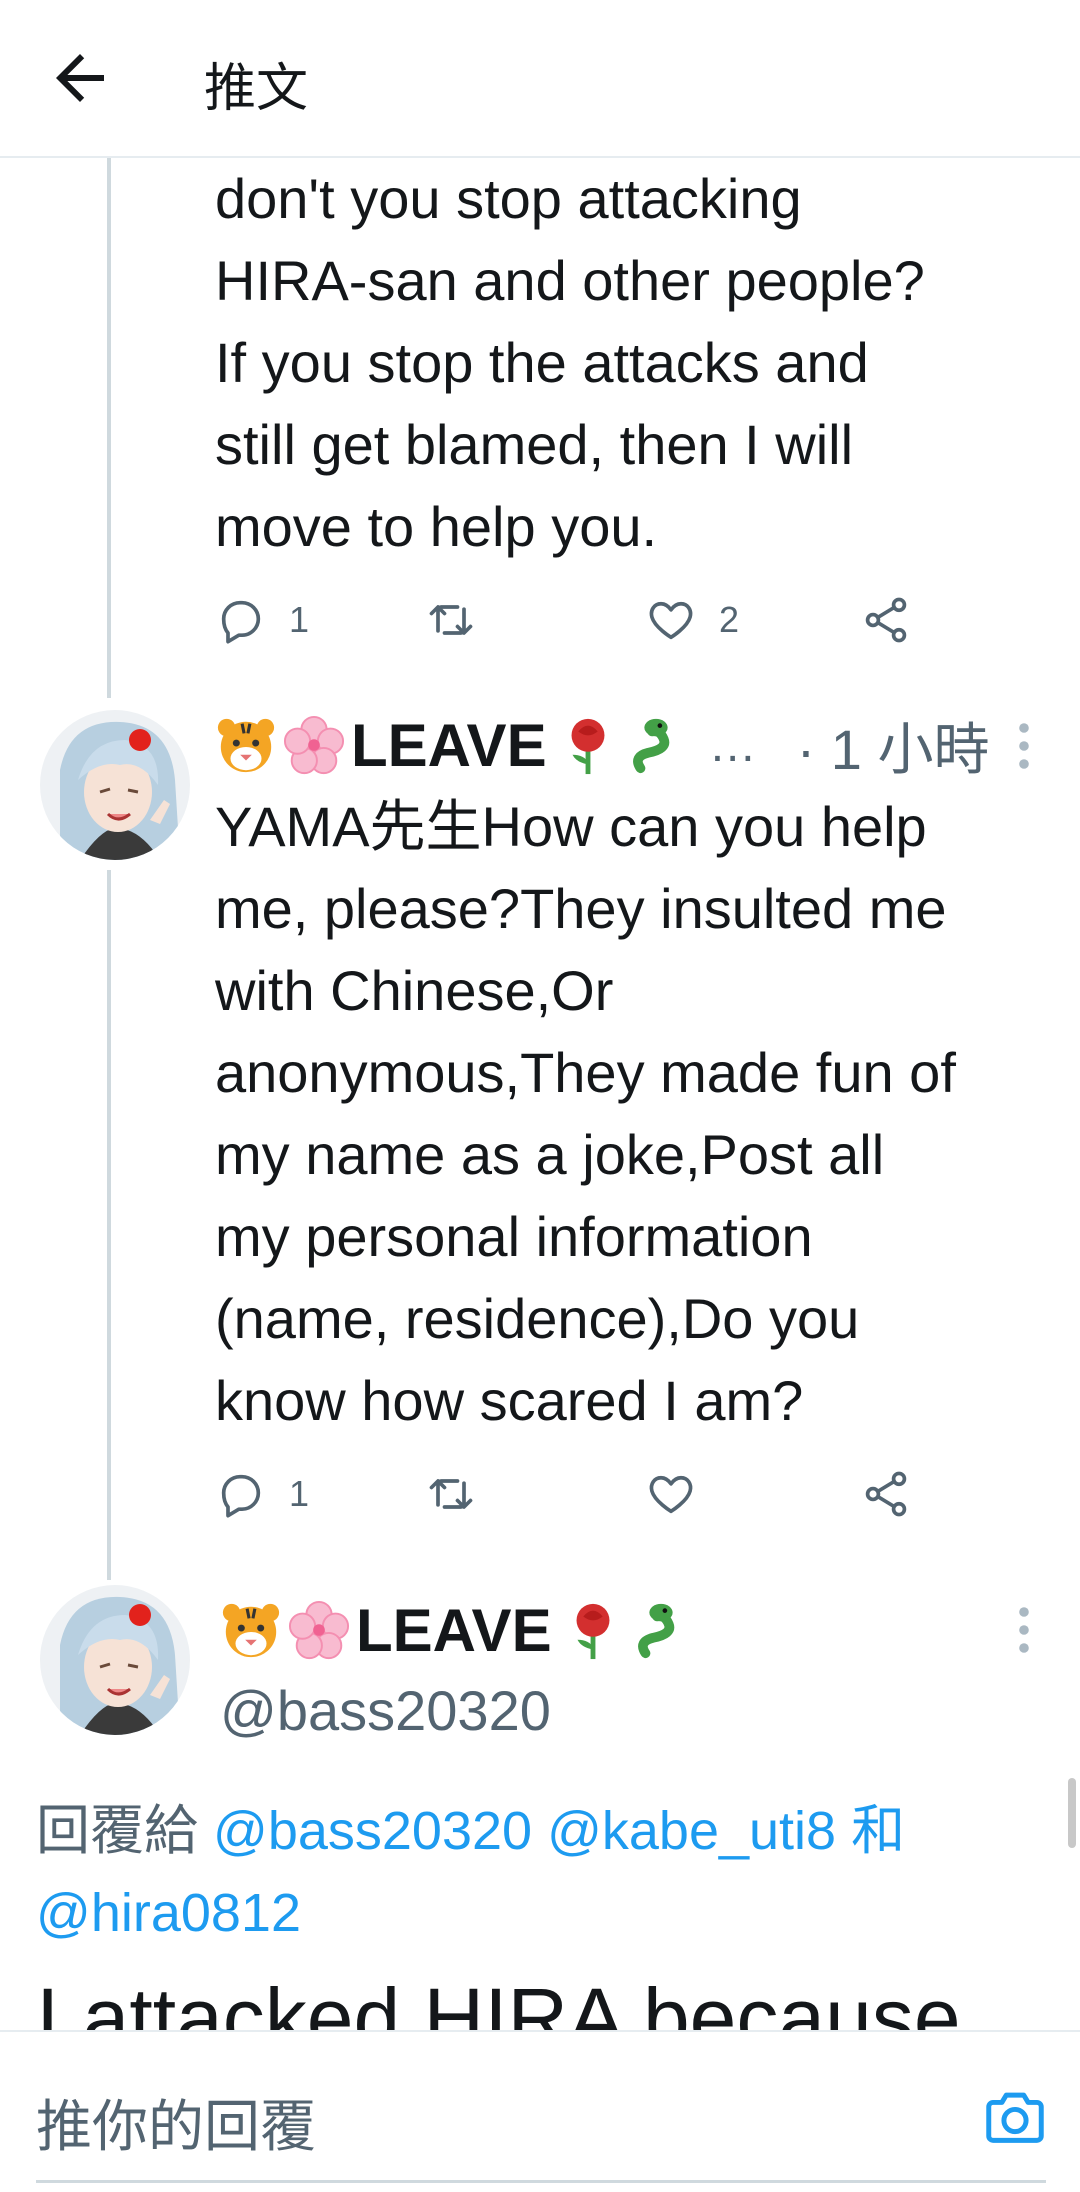 This screenshot has height=2192, width=1080. Describe the element at coordinates (1072, 1813) in the screenshot. I see `scrollbar-thumb` at that location.